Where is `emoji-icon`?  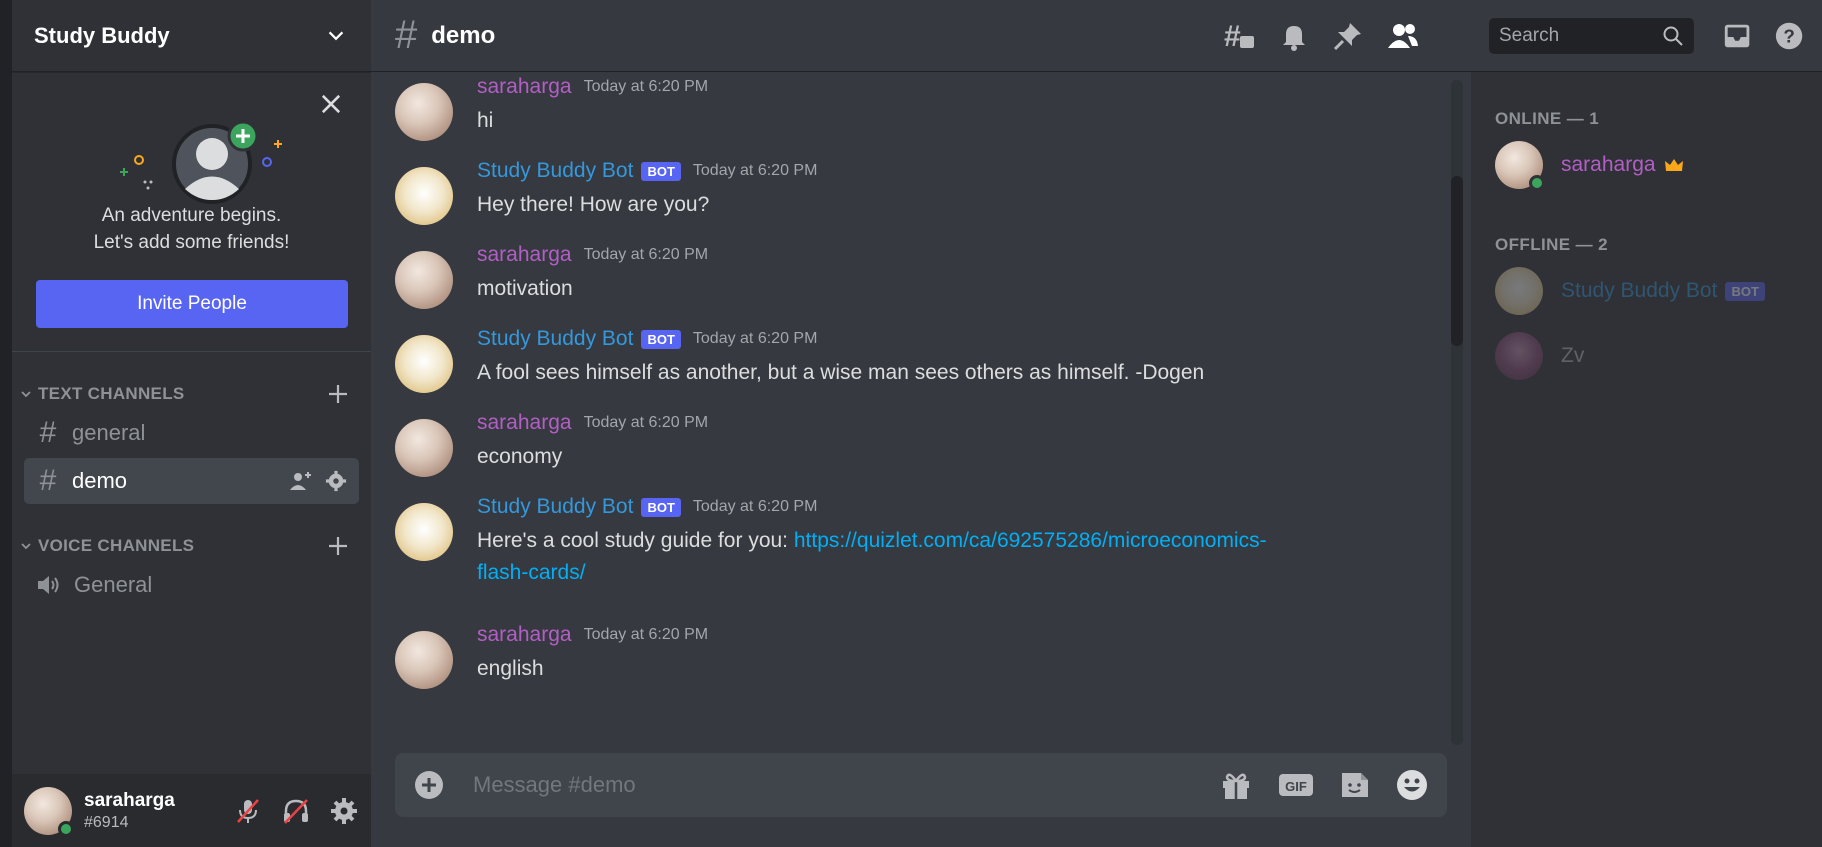 emoji-icon is located at coordinates (1412, 785).